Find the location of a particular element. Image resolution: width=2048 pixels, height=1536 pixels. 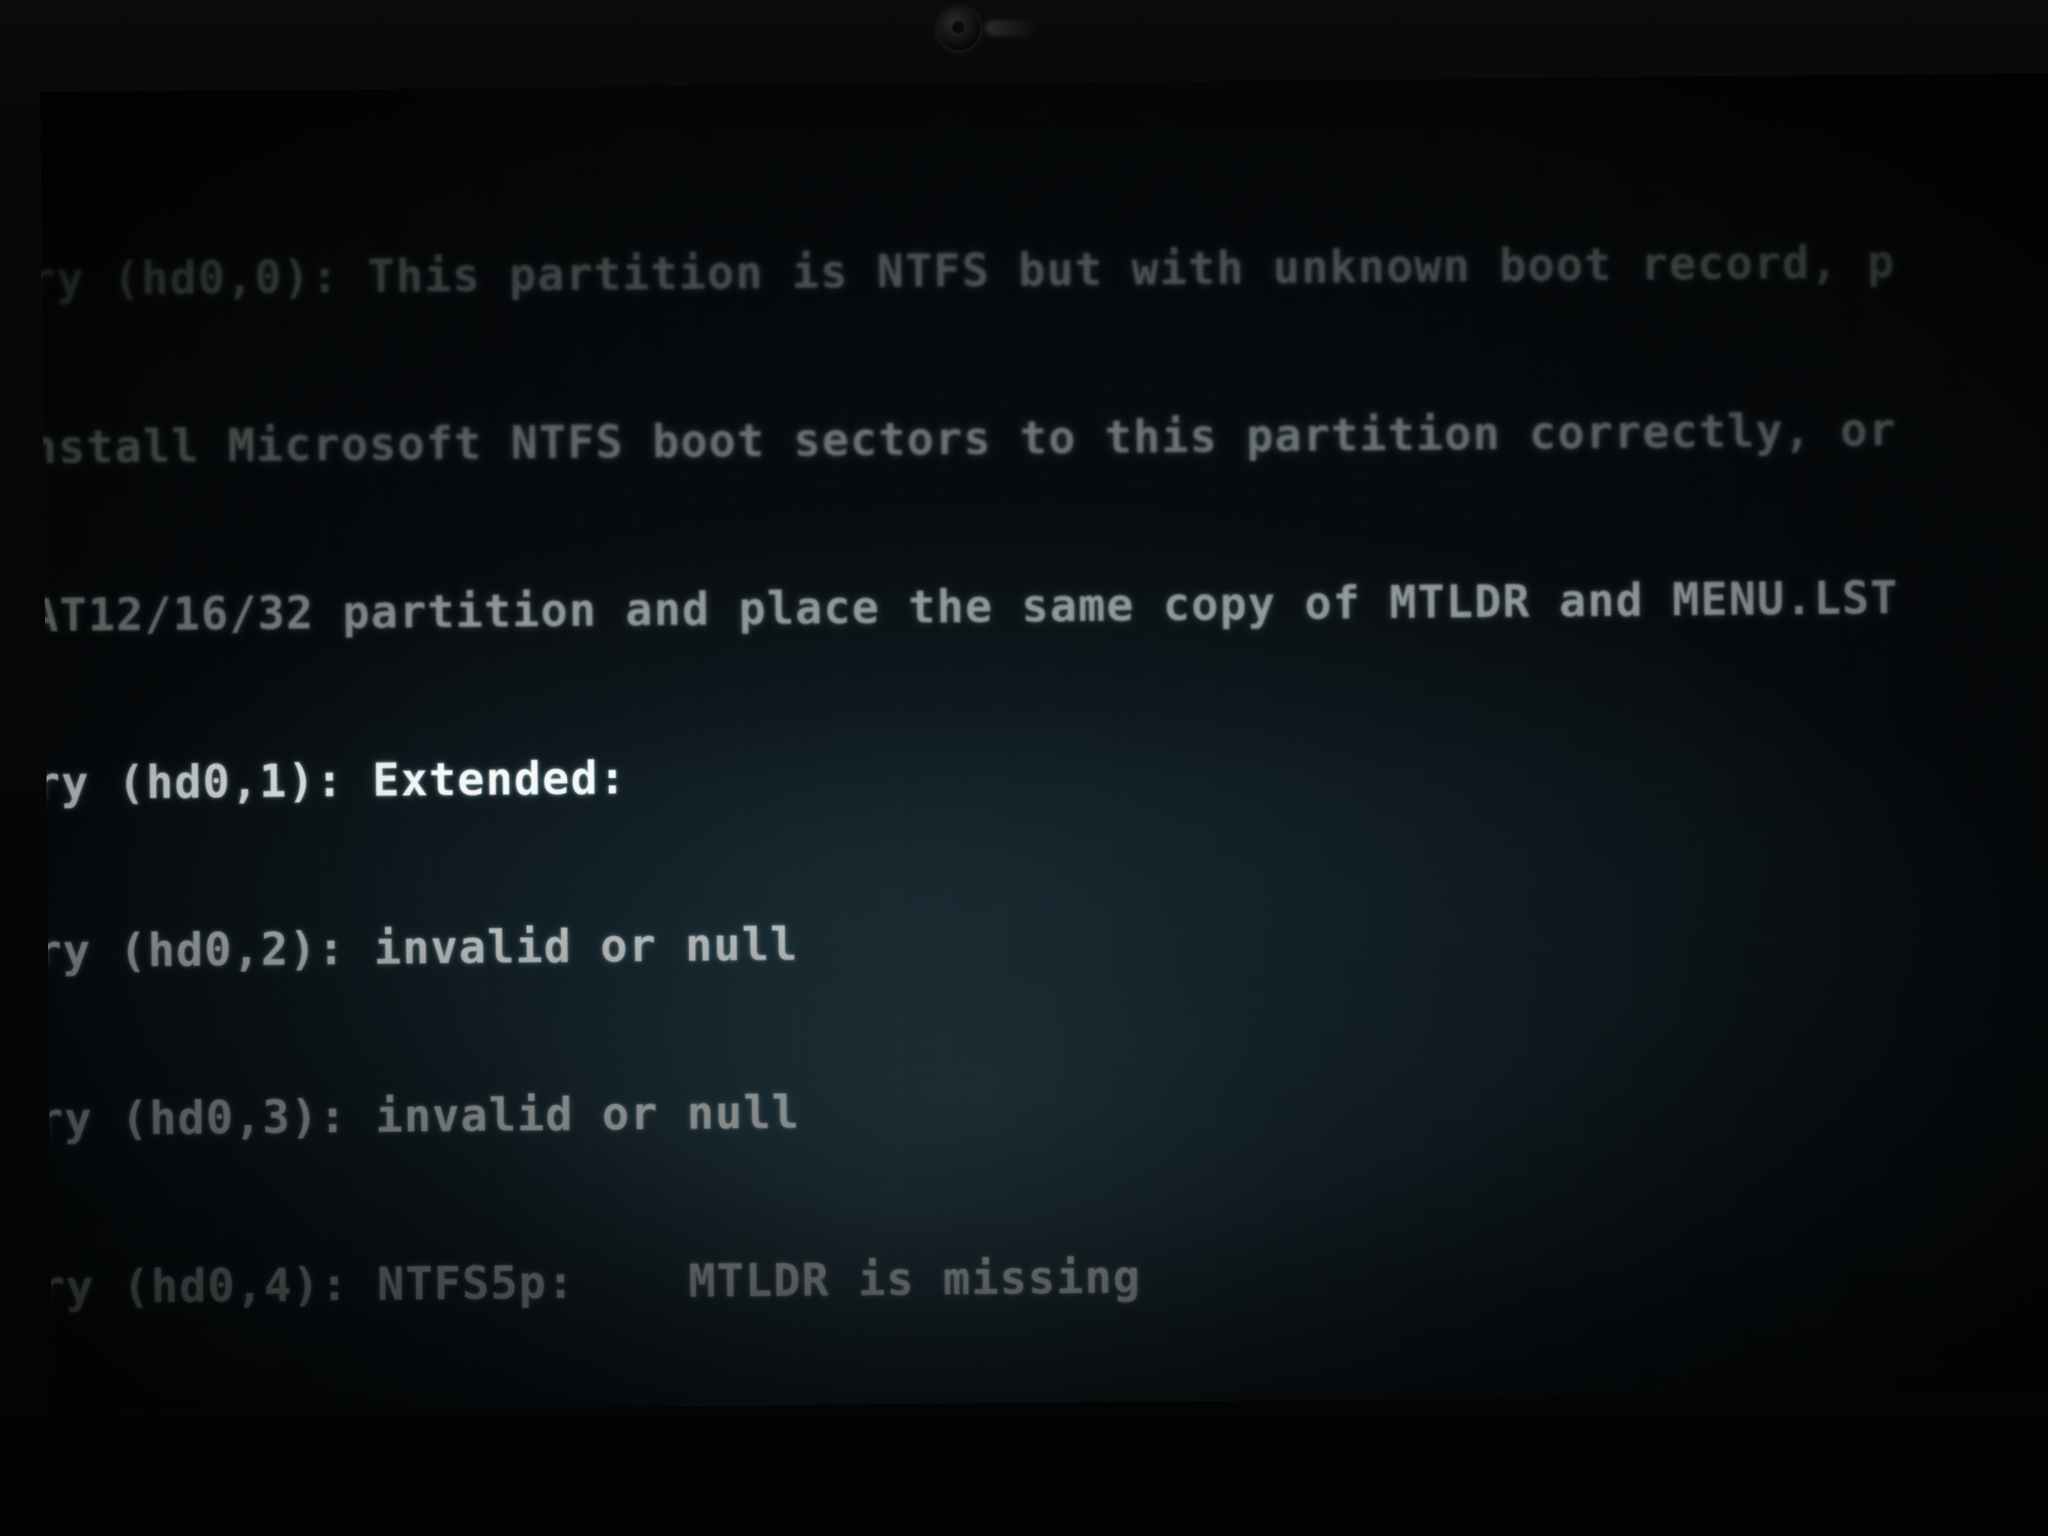

webcam-icon is located at coordinates (959, 29).